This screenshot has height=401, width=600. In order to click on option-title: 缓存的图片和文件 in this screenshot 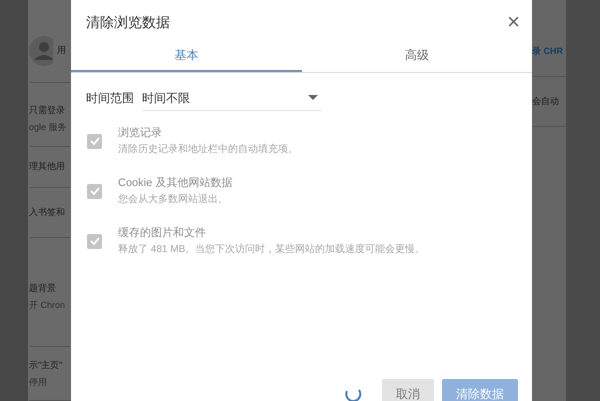, I will do `click(162, 233)`.